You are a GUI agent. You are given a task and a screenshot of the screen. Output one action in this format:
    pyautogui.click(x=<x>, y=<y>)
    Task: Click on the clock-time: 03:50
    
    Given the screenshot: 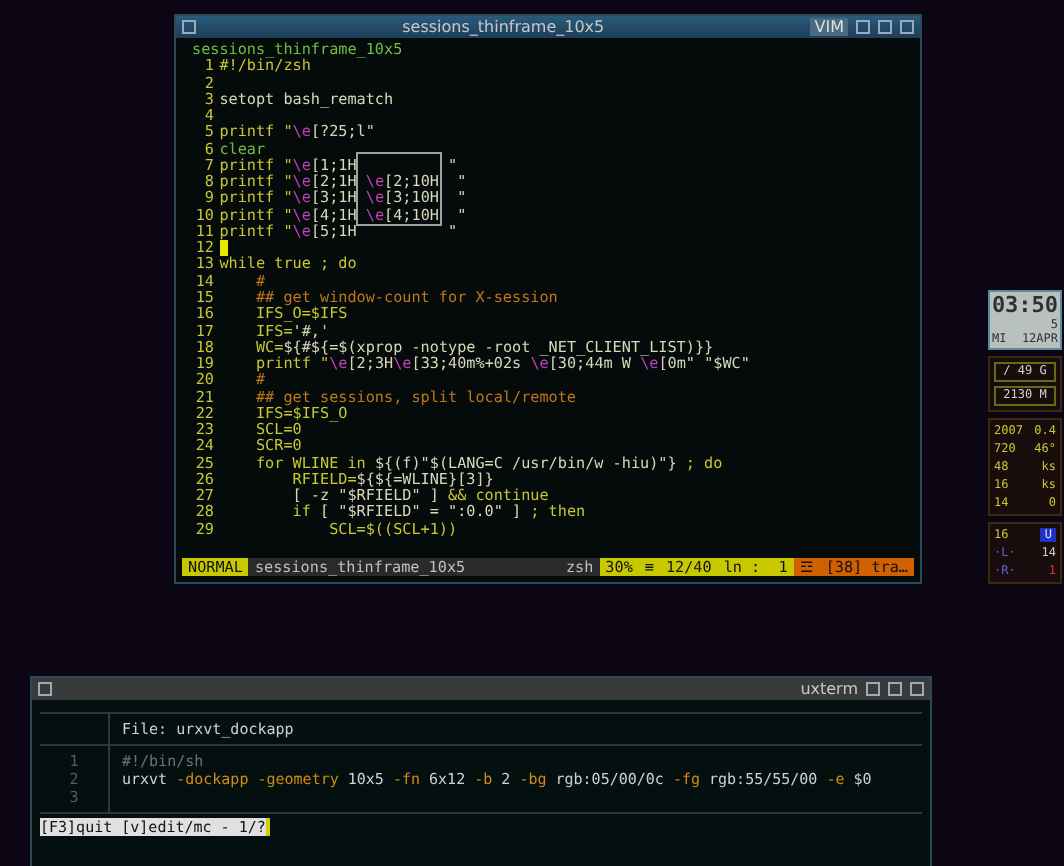 What is the action you would take?
    pyautogui.click(x=1025, y=306)
    